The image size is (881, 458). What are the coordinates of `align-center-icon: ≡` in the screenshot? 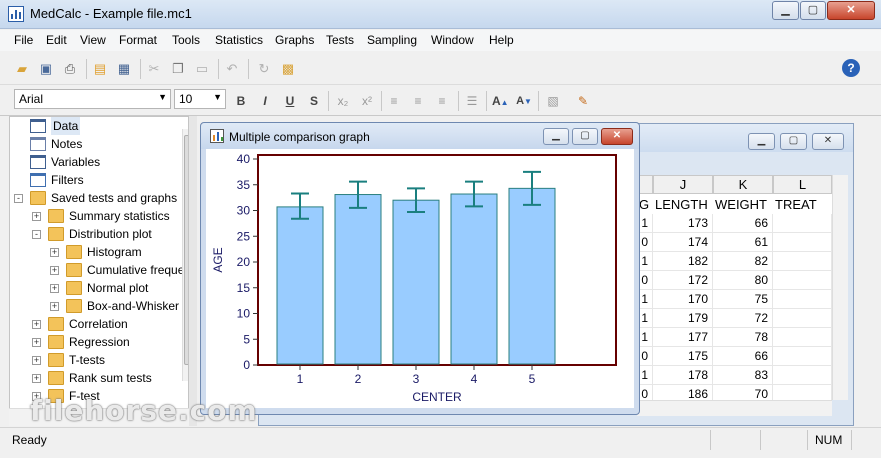 It's located at (418, 101).